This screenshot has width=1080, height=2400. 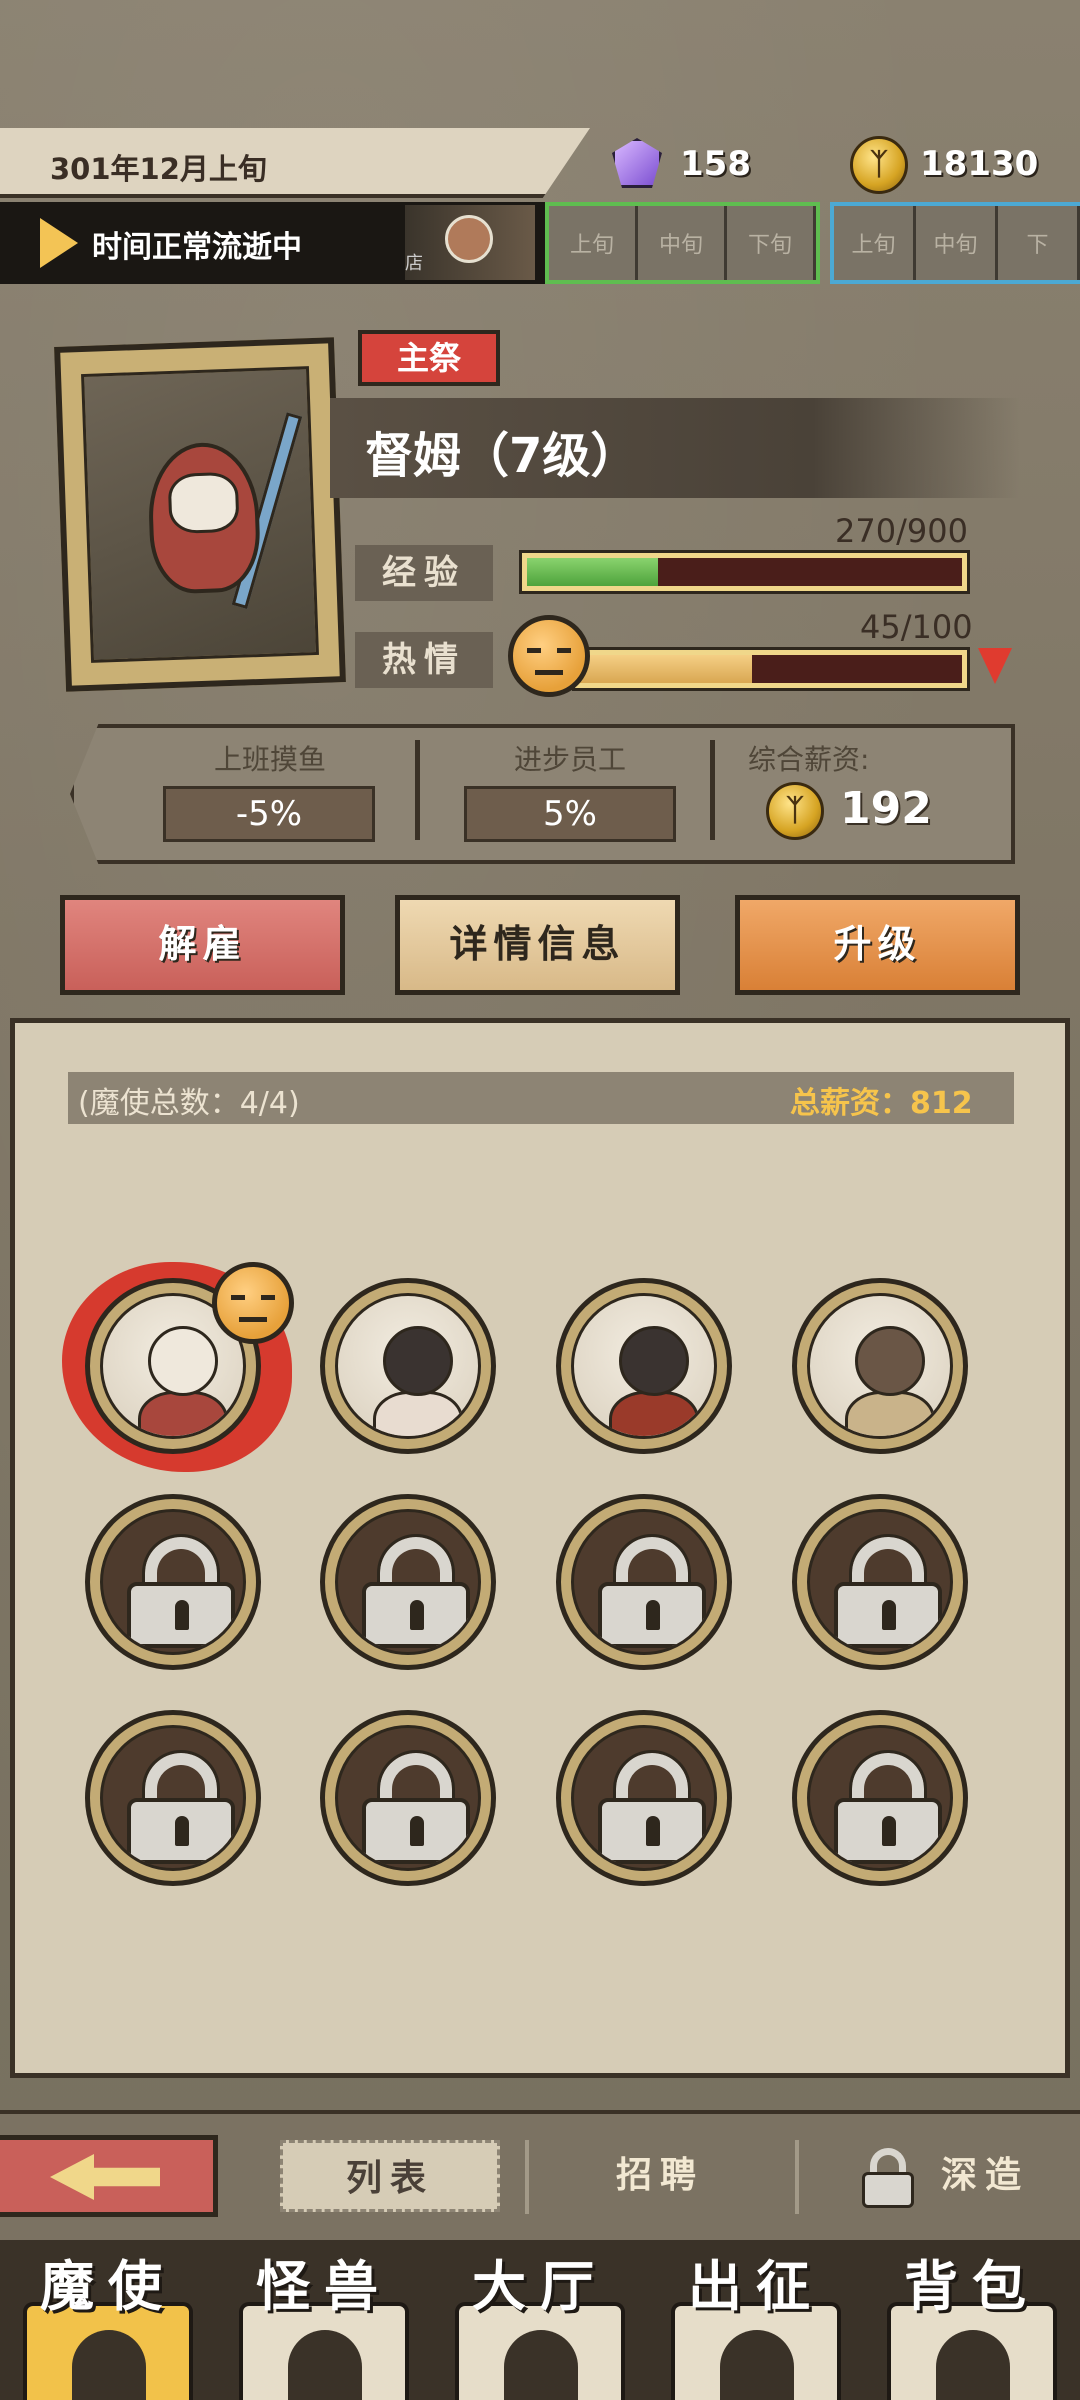 I want to click on fire-button: 解雇, so click(x=202, y=945).